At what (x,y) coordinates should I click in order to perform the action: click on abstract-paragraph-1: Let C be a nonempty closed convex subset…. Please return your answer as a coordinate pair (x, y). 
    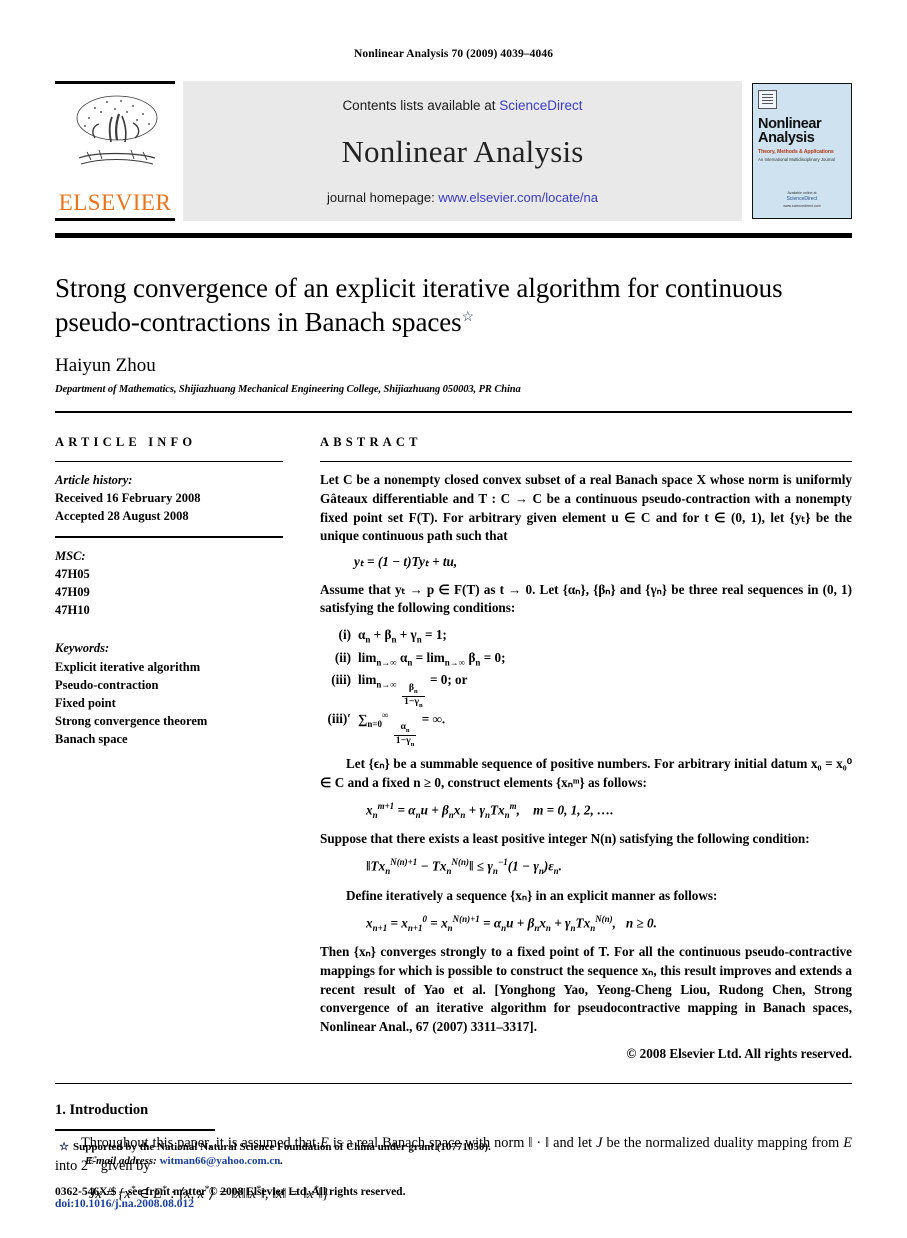
    Looking at the image, I should click on (586, 508).